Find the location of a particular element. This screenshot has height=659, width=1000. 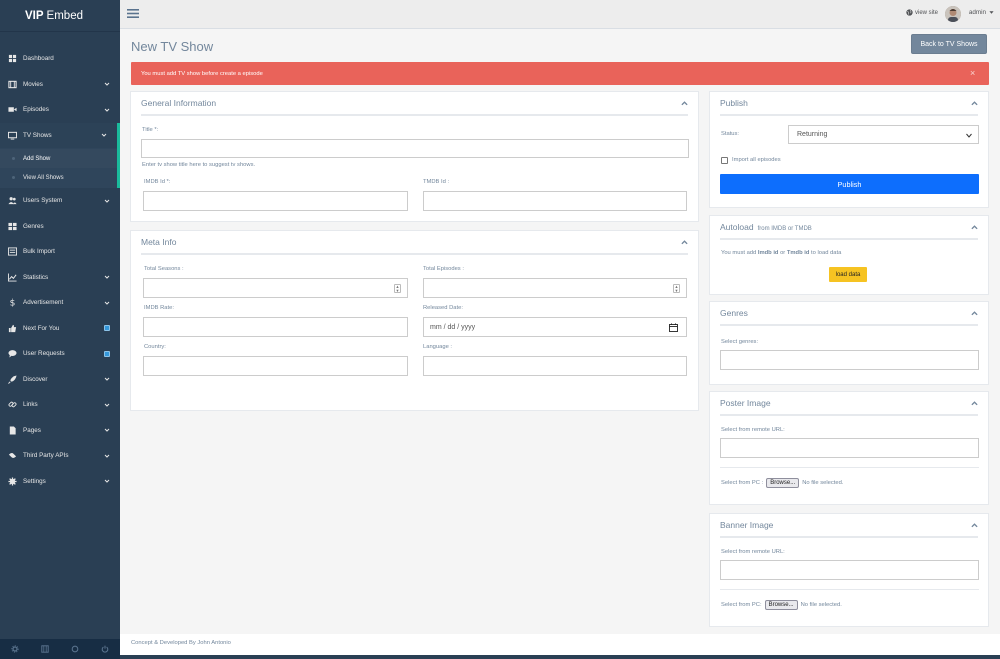

total-episodes-input: ▲ ▼ is located at coordinates (555, 288).